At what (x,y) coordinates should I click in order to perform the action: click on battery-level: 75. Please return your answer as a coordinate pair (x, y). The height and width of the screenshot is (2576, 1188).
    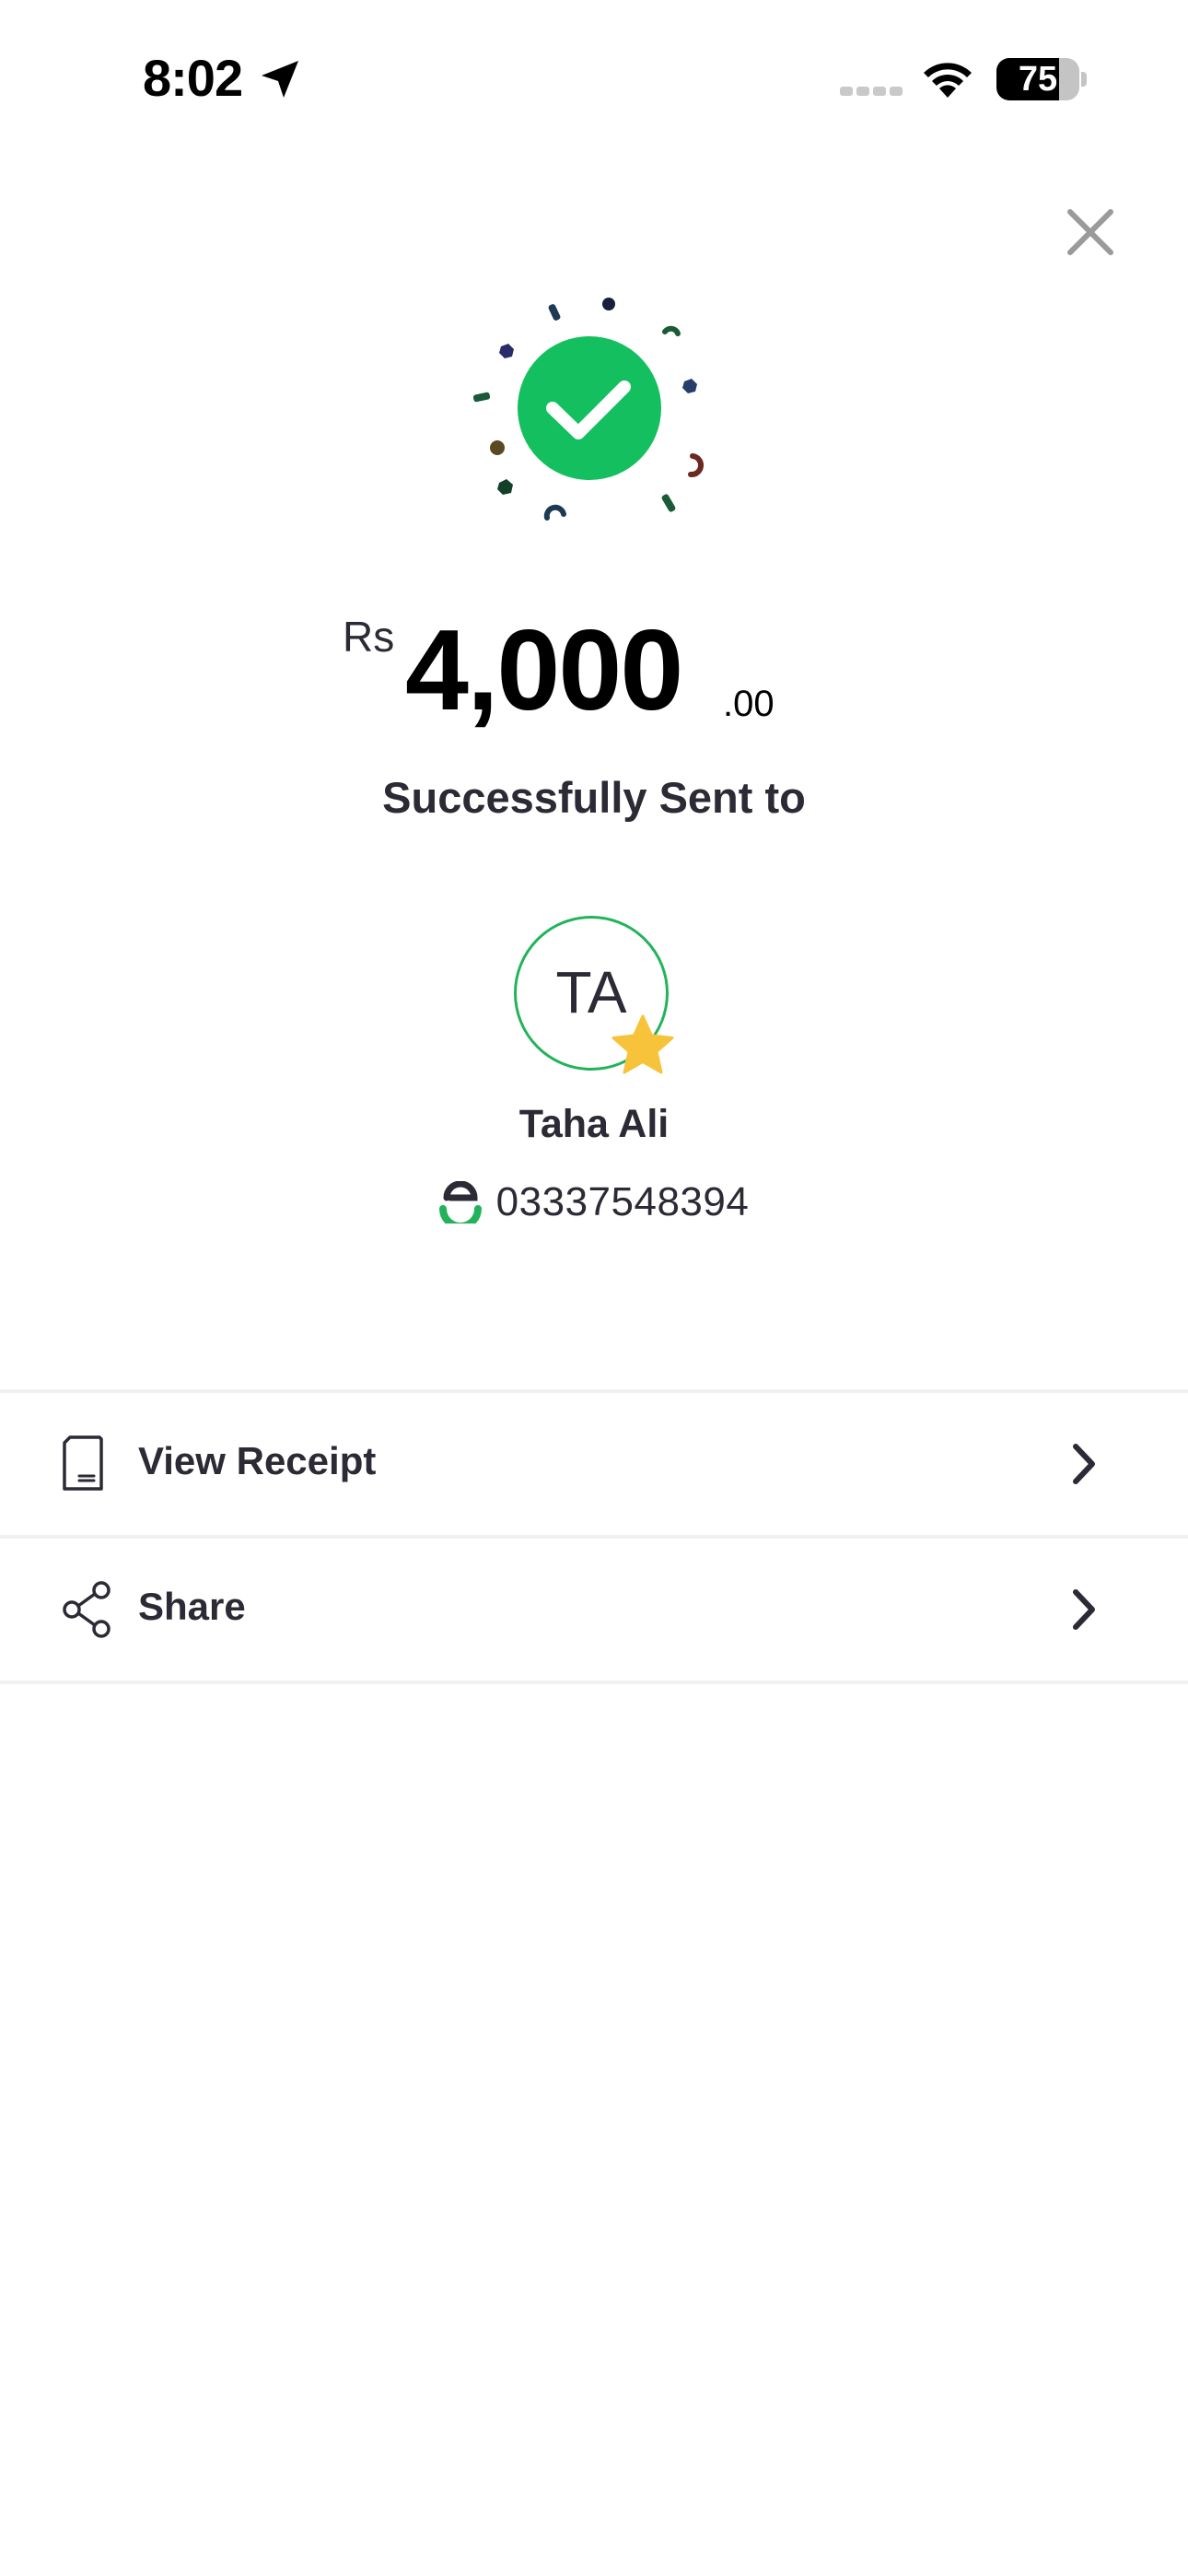
    Looking at the image, I should click on (1038, 79).